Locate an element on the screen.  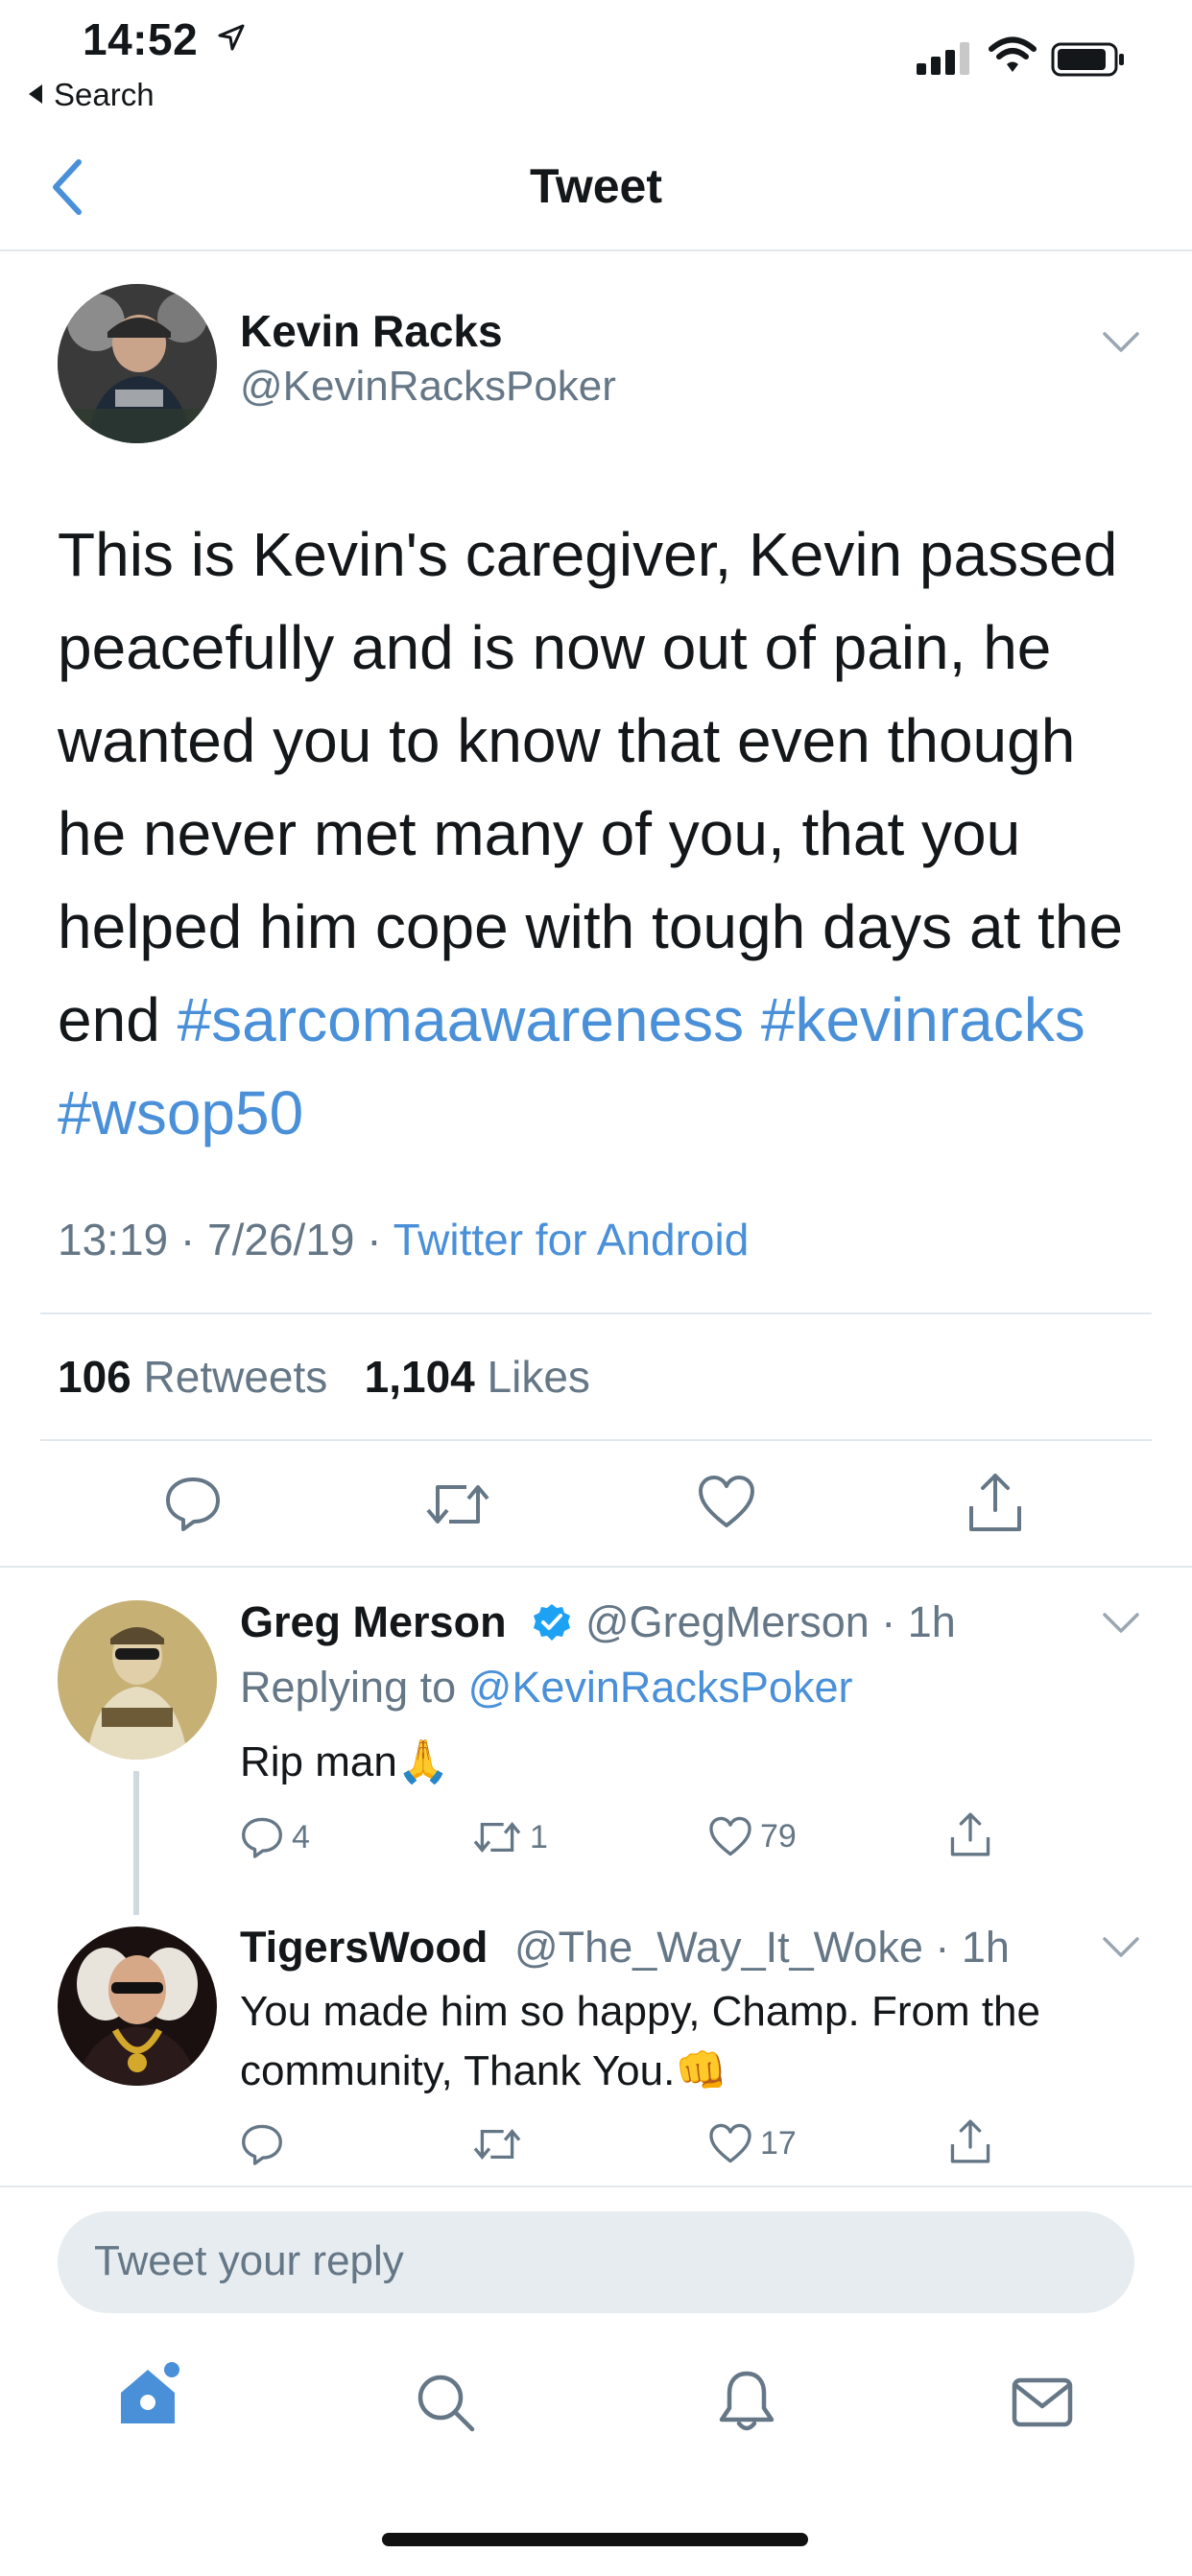
tweet-date: 7/26/19 is located at coordinates (281, 1240).